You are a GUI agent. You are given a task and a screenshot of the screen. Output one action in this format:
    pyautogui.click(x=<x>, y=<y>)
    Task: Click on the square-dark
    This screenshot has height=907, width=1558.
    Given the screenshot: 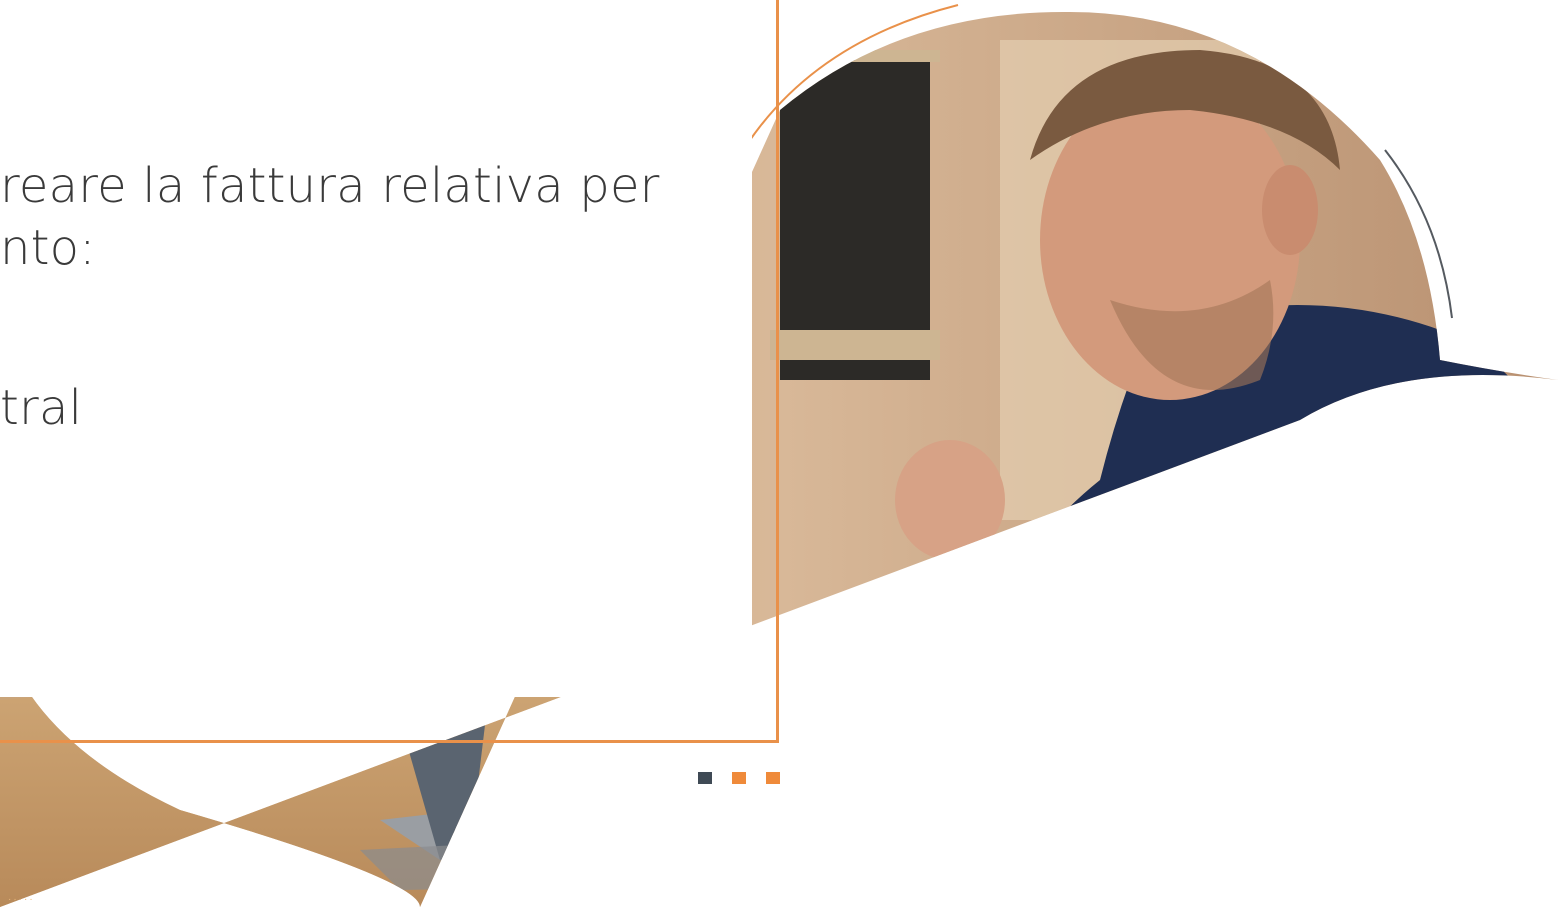 What is the action you would take?
    pyautogui.click(x=705, y=778)
    